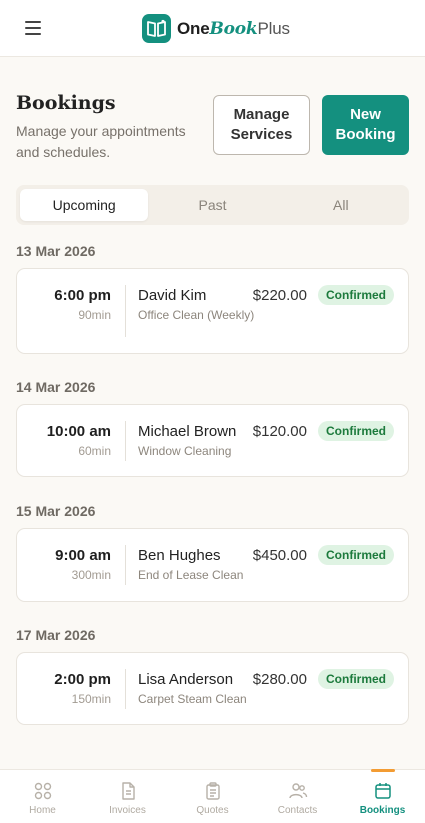 Image resolution: width=425 pixels, height=823 pixels. What do you see at coordinates (212, 810) in the screenshot?
I see `nav-label: Quotes` at bounding box center [212, 810].